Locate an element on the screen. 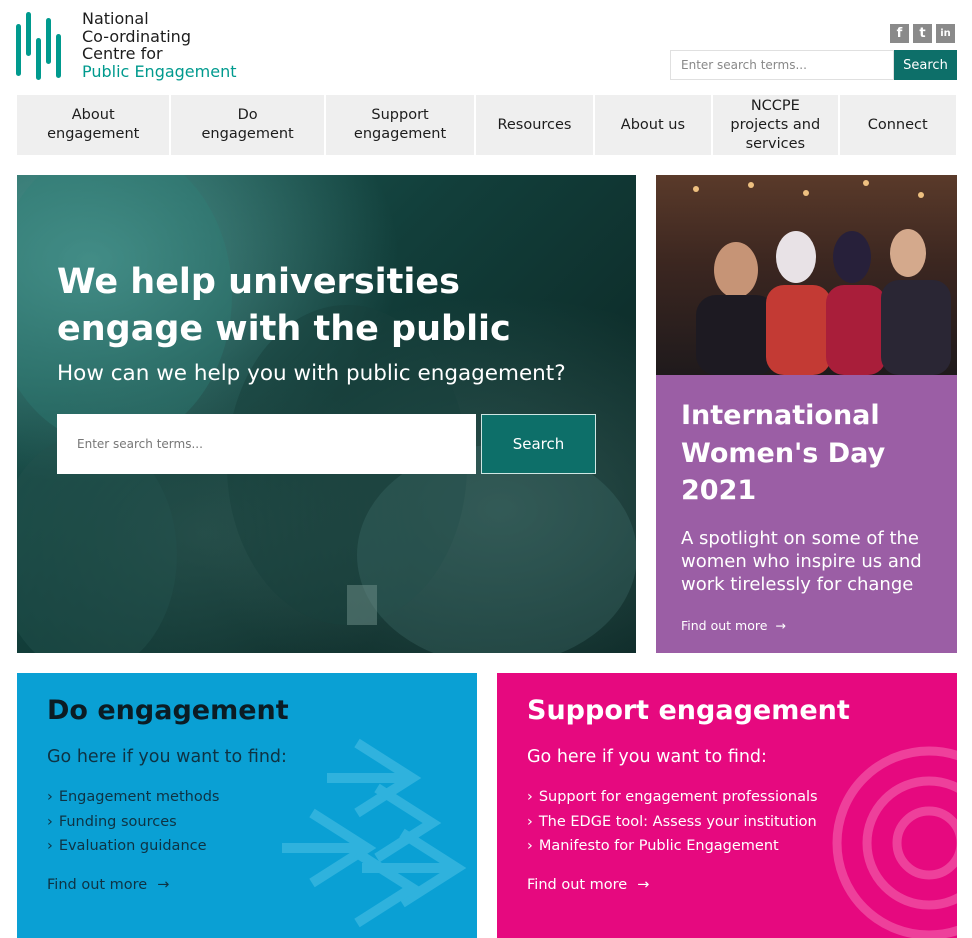  feature-find-out-more-link: Find out more → is located at coordinates (806, 625).